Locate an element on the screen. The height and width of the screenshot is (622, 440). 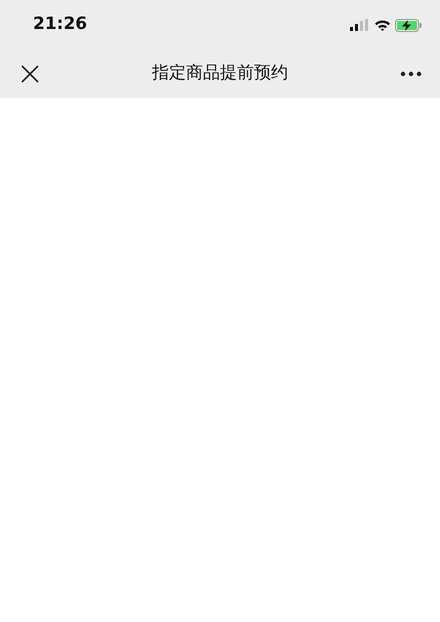
wifi-icon is located at coordinates (382, 25).